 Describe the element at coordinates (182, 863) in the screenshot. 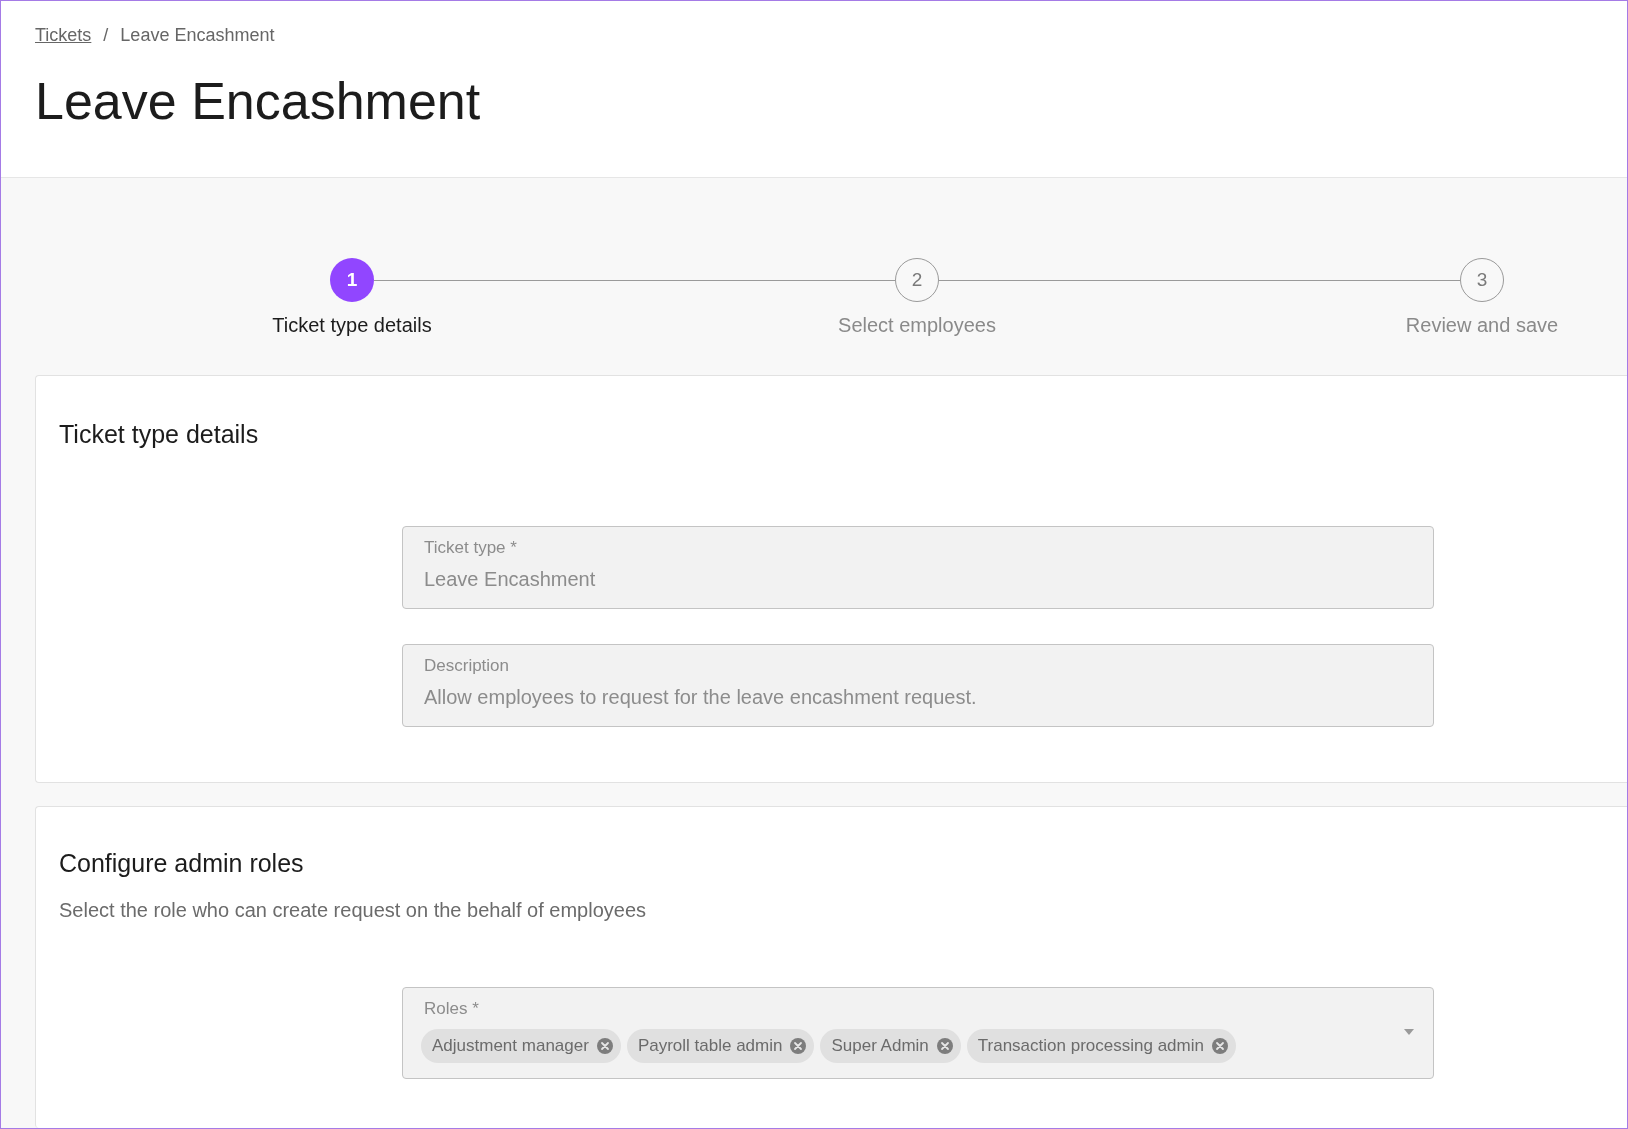

I see `card-title: Configure admin roles` at that location.